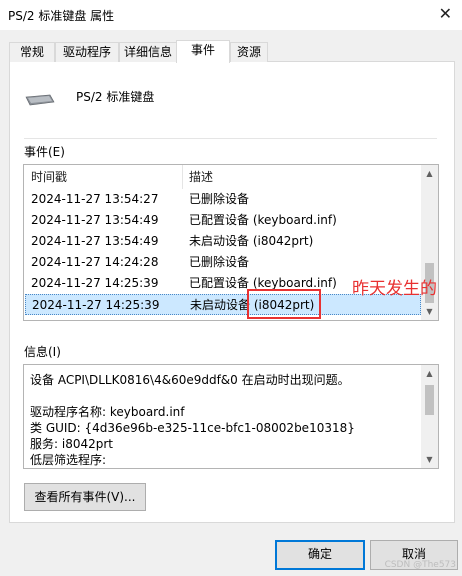  Describe the element at coordinates (61, 16) in the screenshot. I see `window-title: PS/2 标准键盘 属性` at that location.